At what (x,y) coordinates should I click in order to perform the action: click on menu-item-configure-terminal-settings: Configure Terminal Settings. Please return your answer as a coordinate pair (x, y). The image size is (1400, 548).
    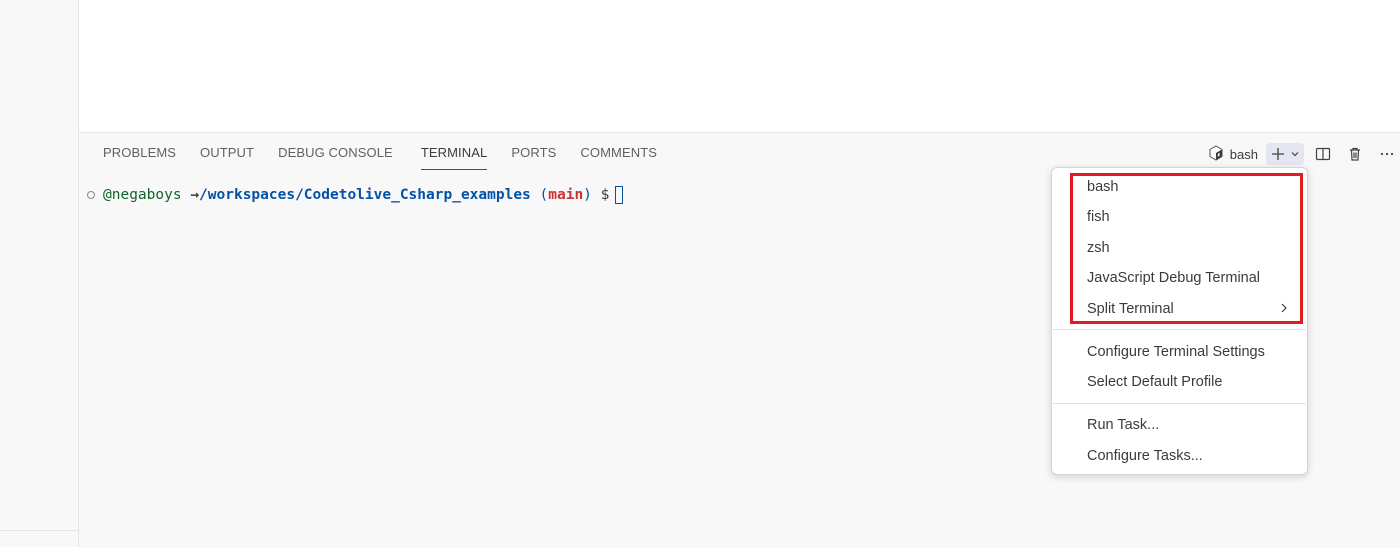
    Looking at the image, I should click on (1176, 352).